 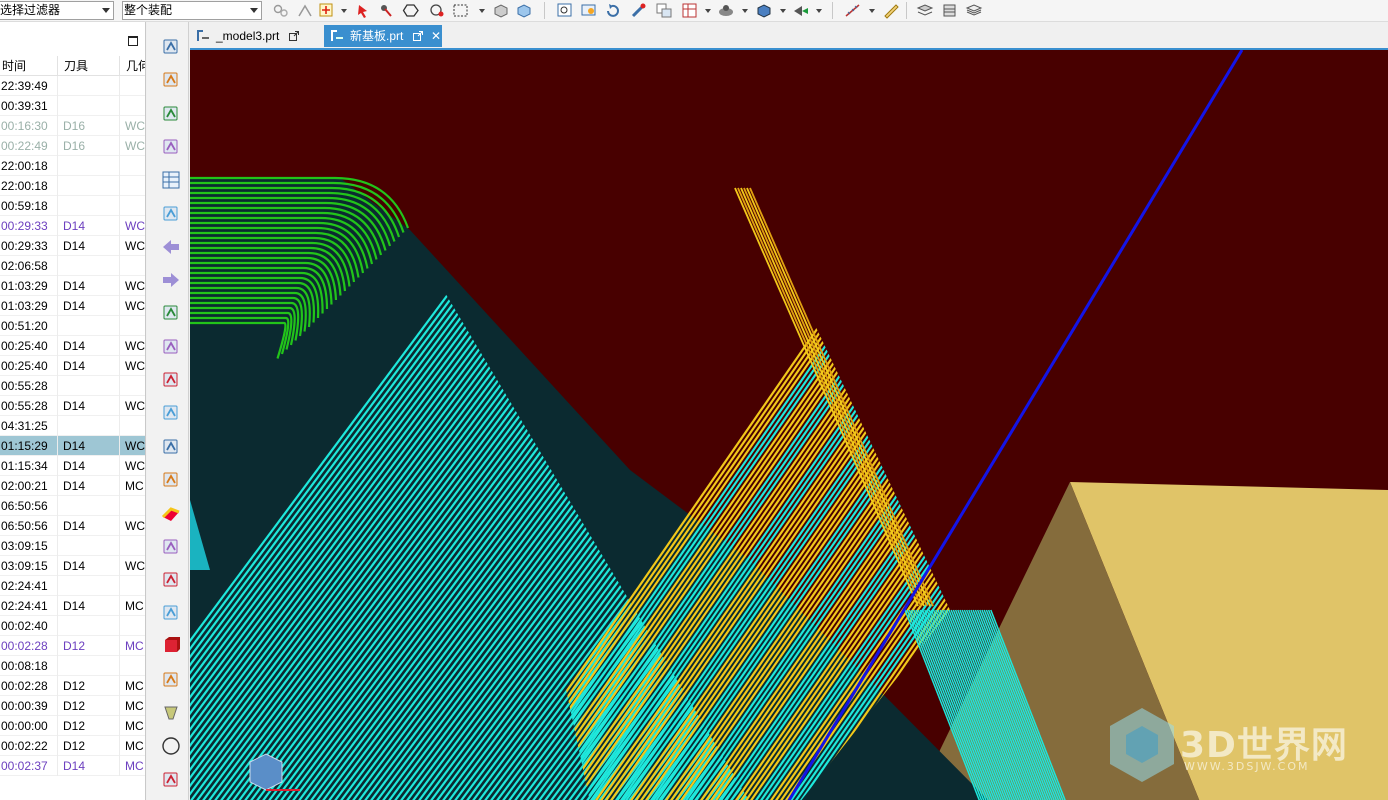 What do you see at coordinates (950, 10) in the screenshot?
I see `layers-icon` at bounding box center [950, 10].